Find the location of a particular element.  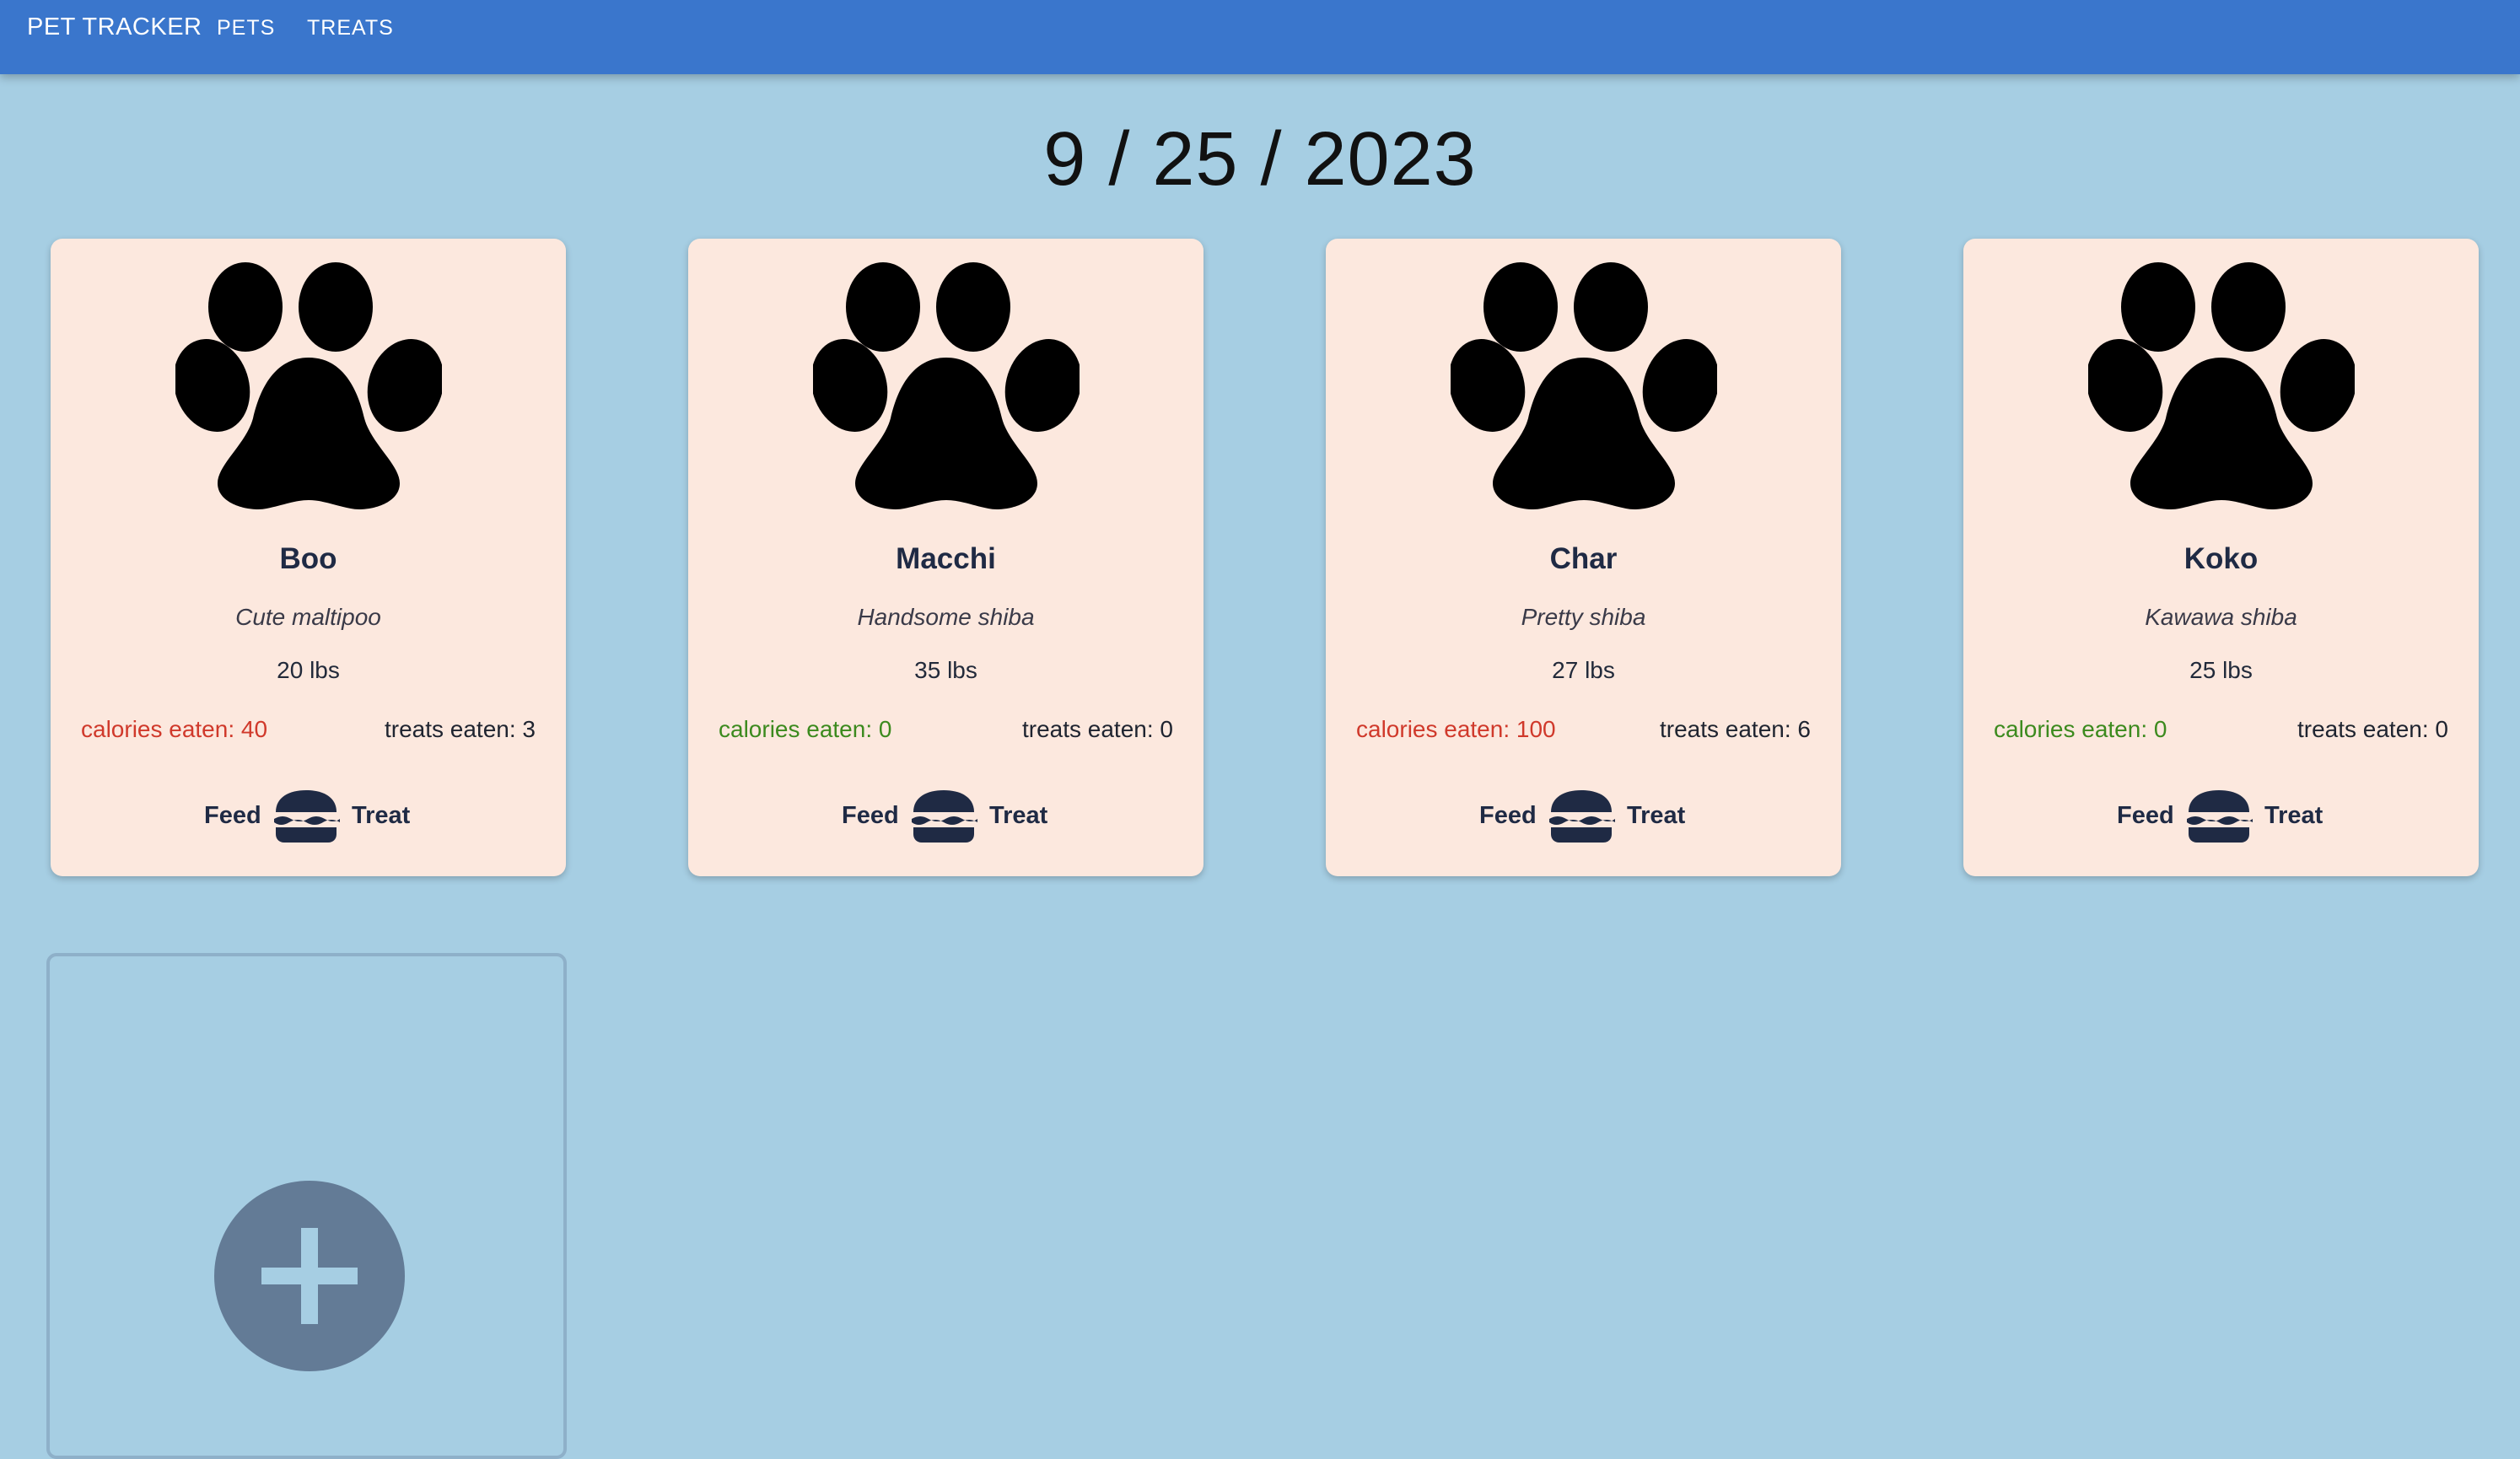

plus-icon is located at coordinates (310, 1276).